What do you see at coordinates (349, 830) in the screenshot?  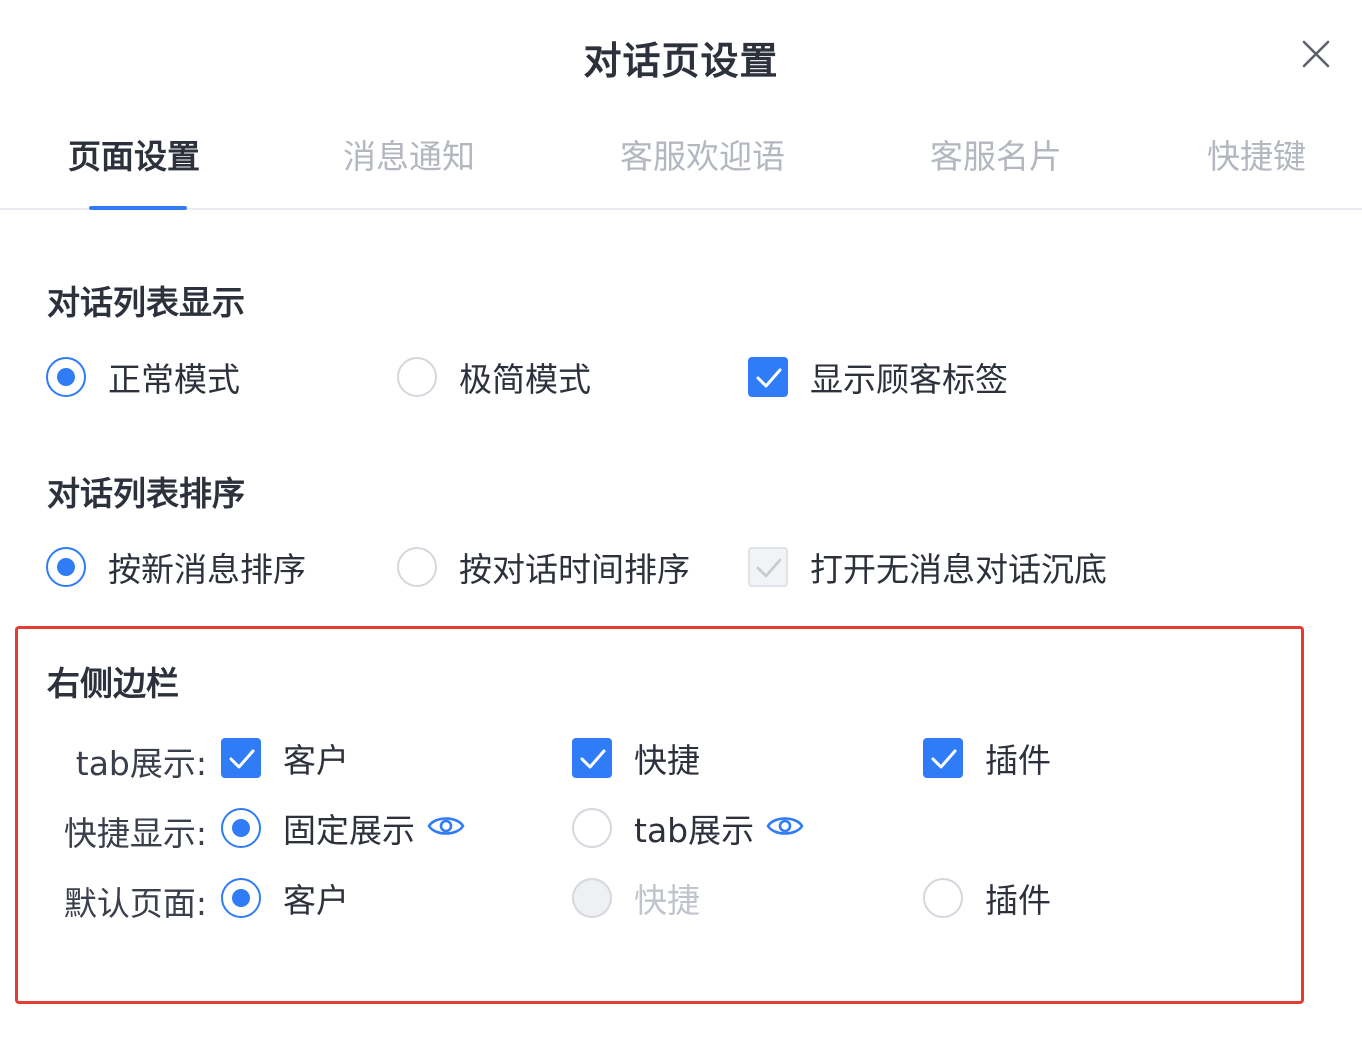 I see `option-label: 固定展示` at bounding box center [349, 830].